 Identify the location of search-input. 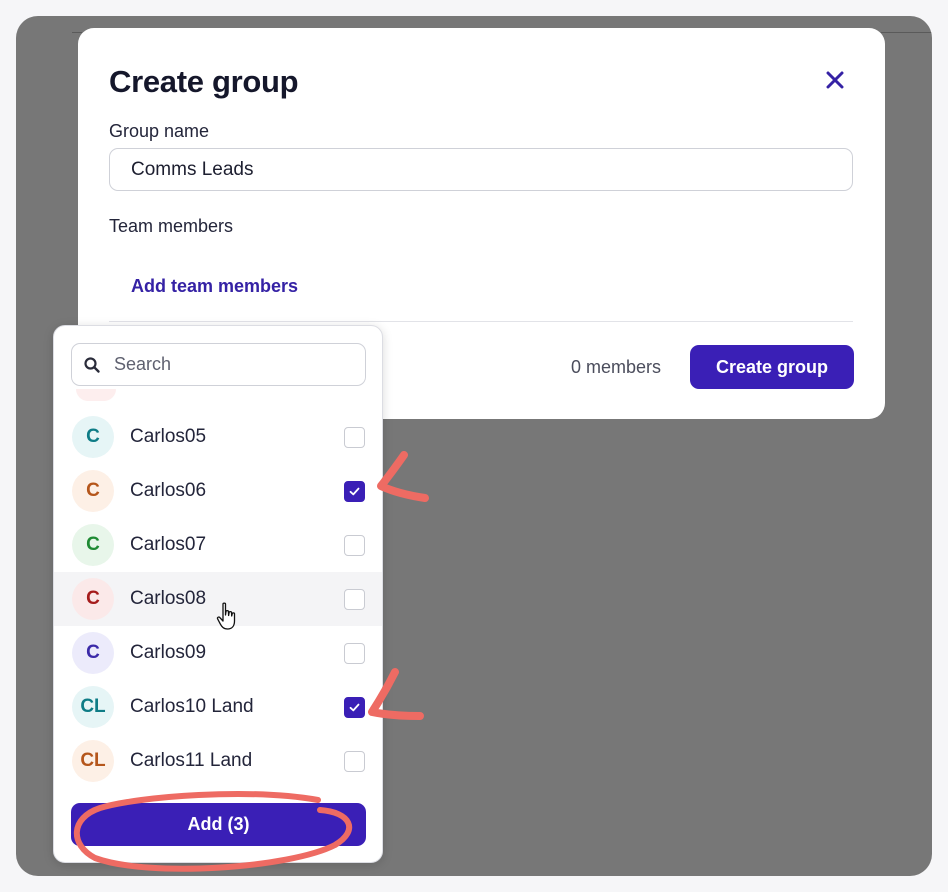
(236, 364).